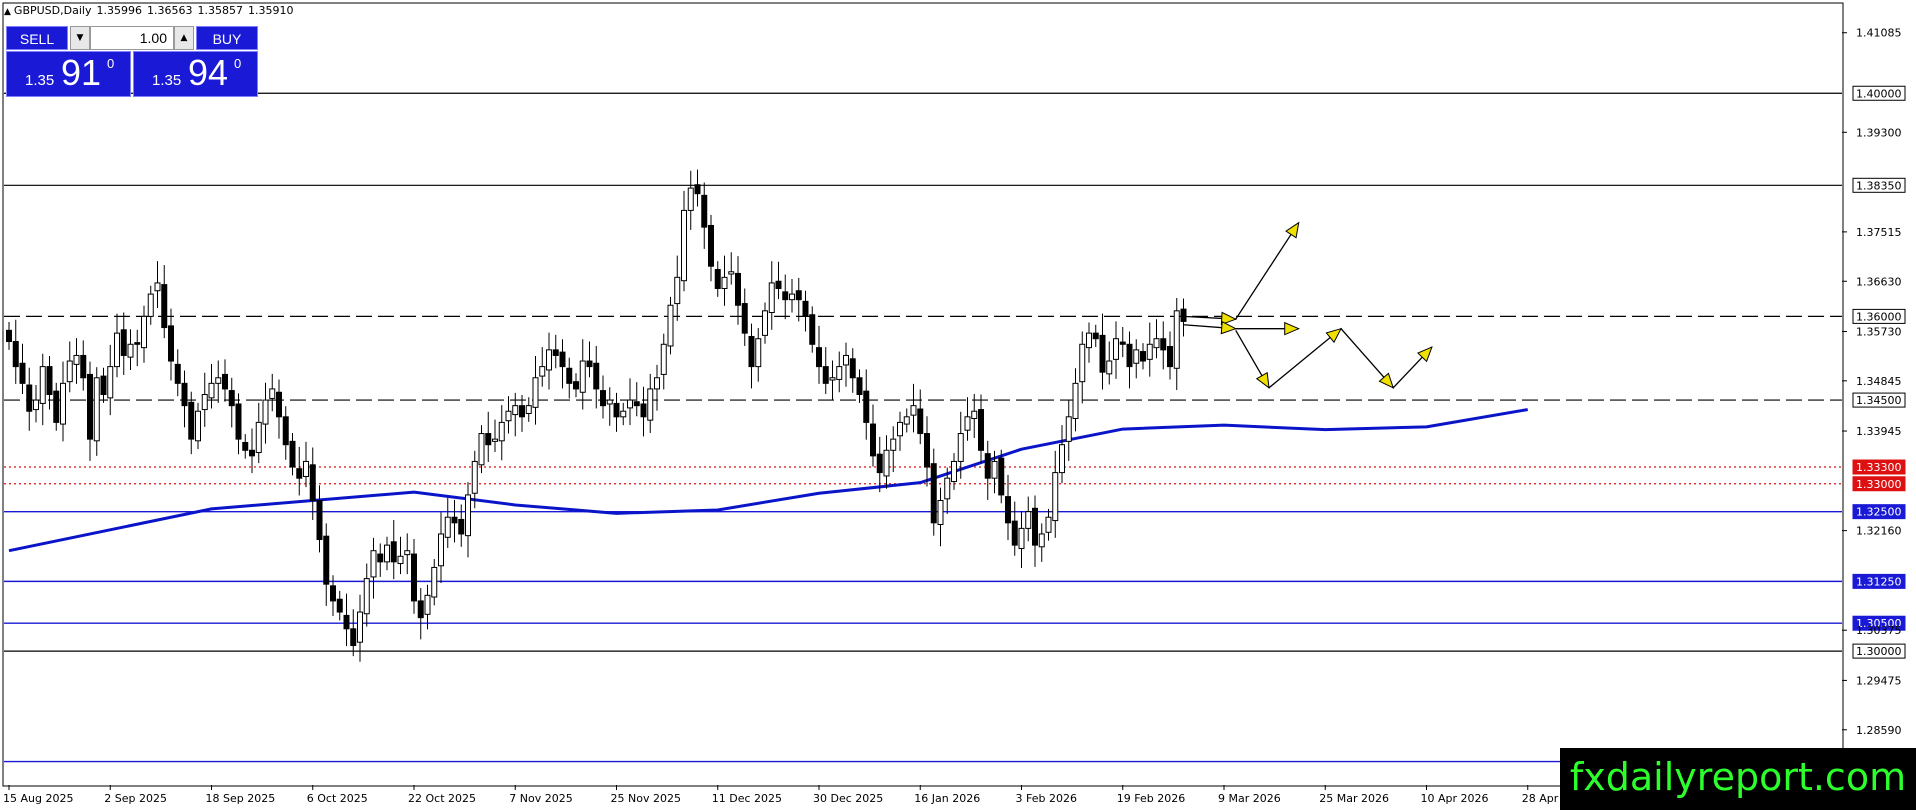  I want to click on sell-button: SELL, so click(37, 38).